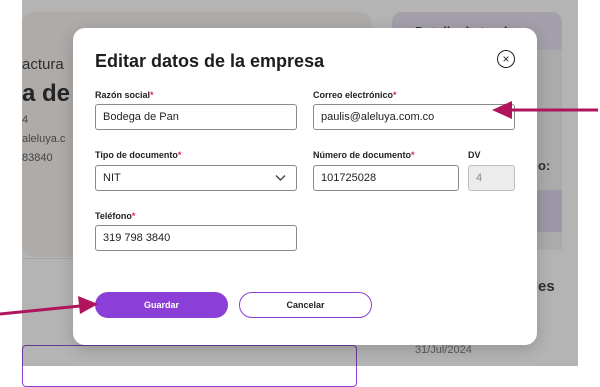 The height and width of the screenshot is (387, 600). What do you see at coordinates (115, 216) in the screenshot?
I see `phone-label: Teléfono*` at bounding box center [115, 216].